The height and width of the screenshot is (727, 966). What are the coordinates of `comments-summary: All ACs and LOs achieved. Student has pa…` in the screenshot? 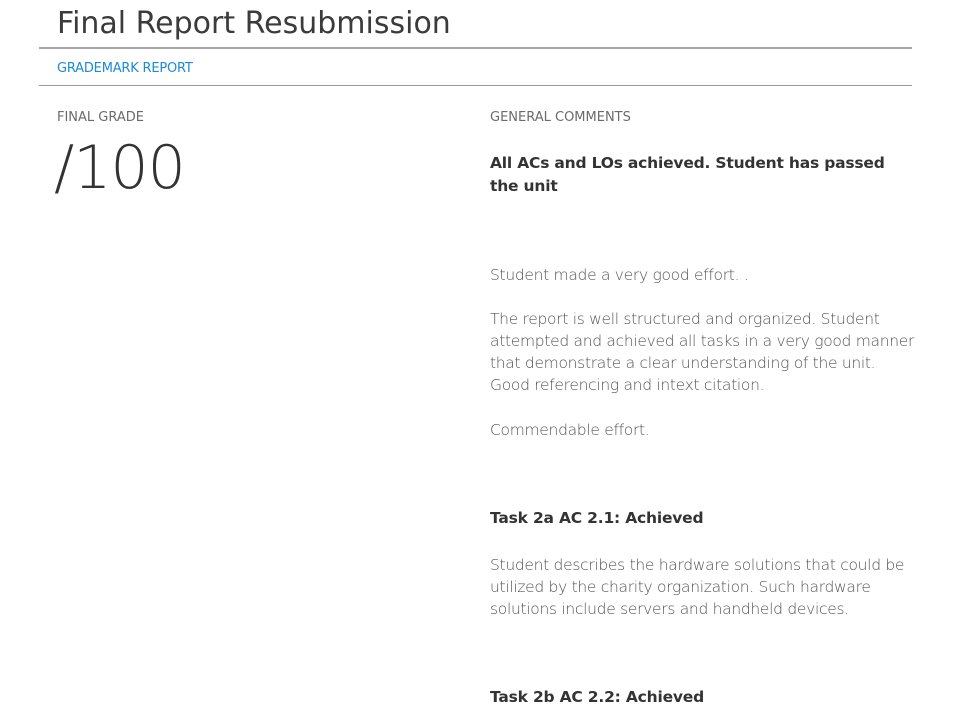 It's located at (687, 174).